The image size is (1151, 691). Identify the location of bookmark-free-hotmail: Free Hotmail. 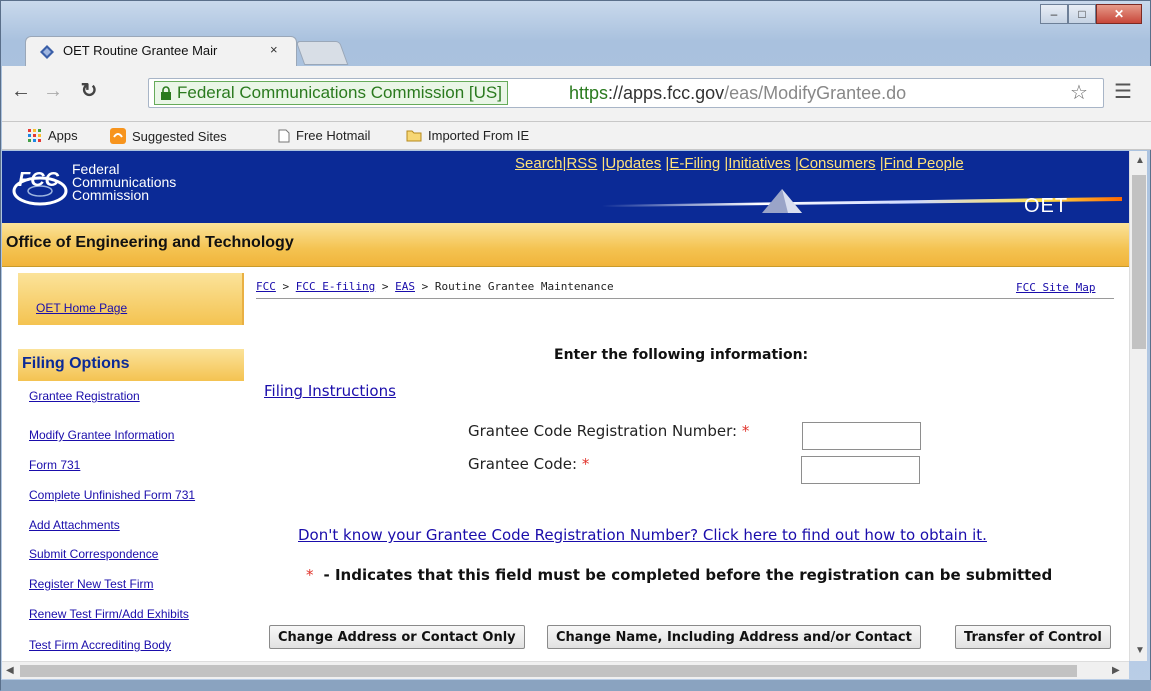
(324, 135).